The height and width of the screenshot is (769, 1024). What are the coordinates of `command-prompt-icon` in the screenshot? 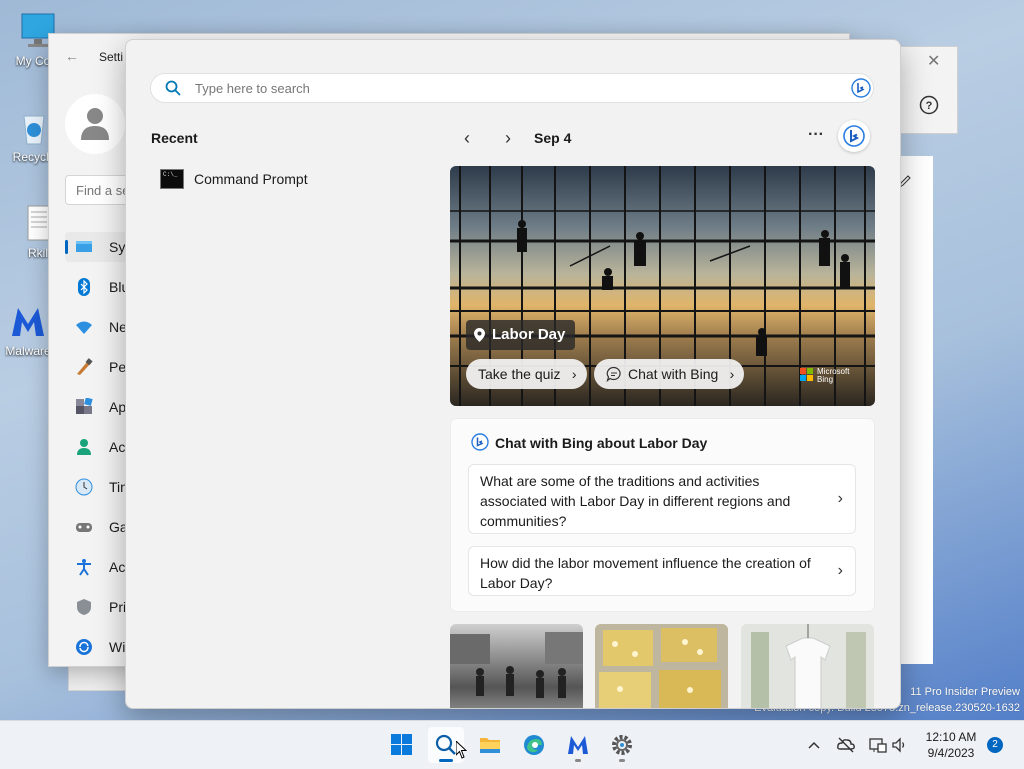 It's located at (172, 179).